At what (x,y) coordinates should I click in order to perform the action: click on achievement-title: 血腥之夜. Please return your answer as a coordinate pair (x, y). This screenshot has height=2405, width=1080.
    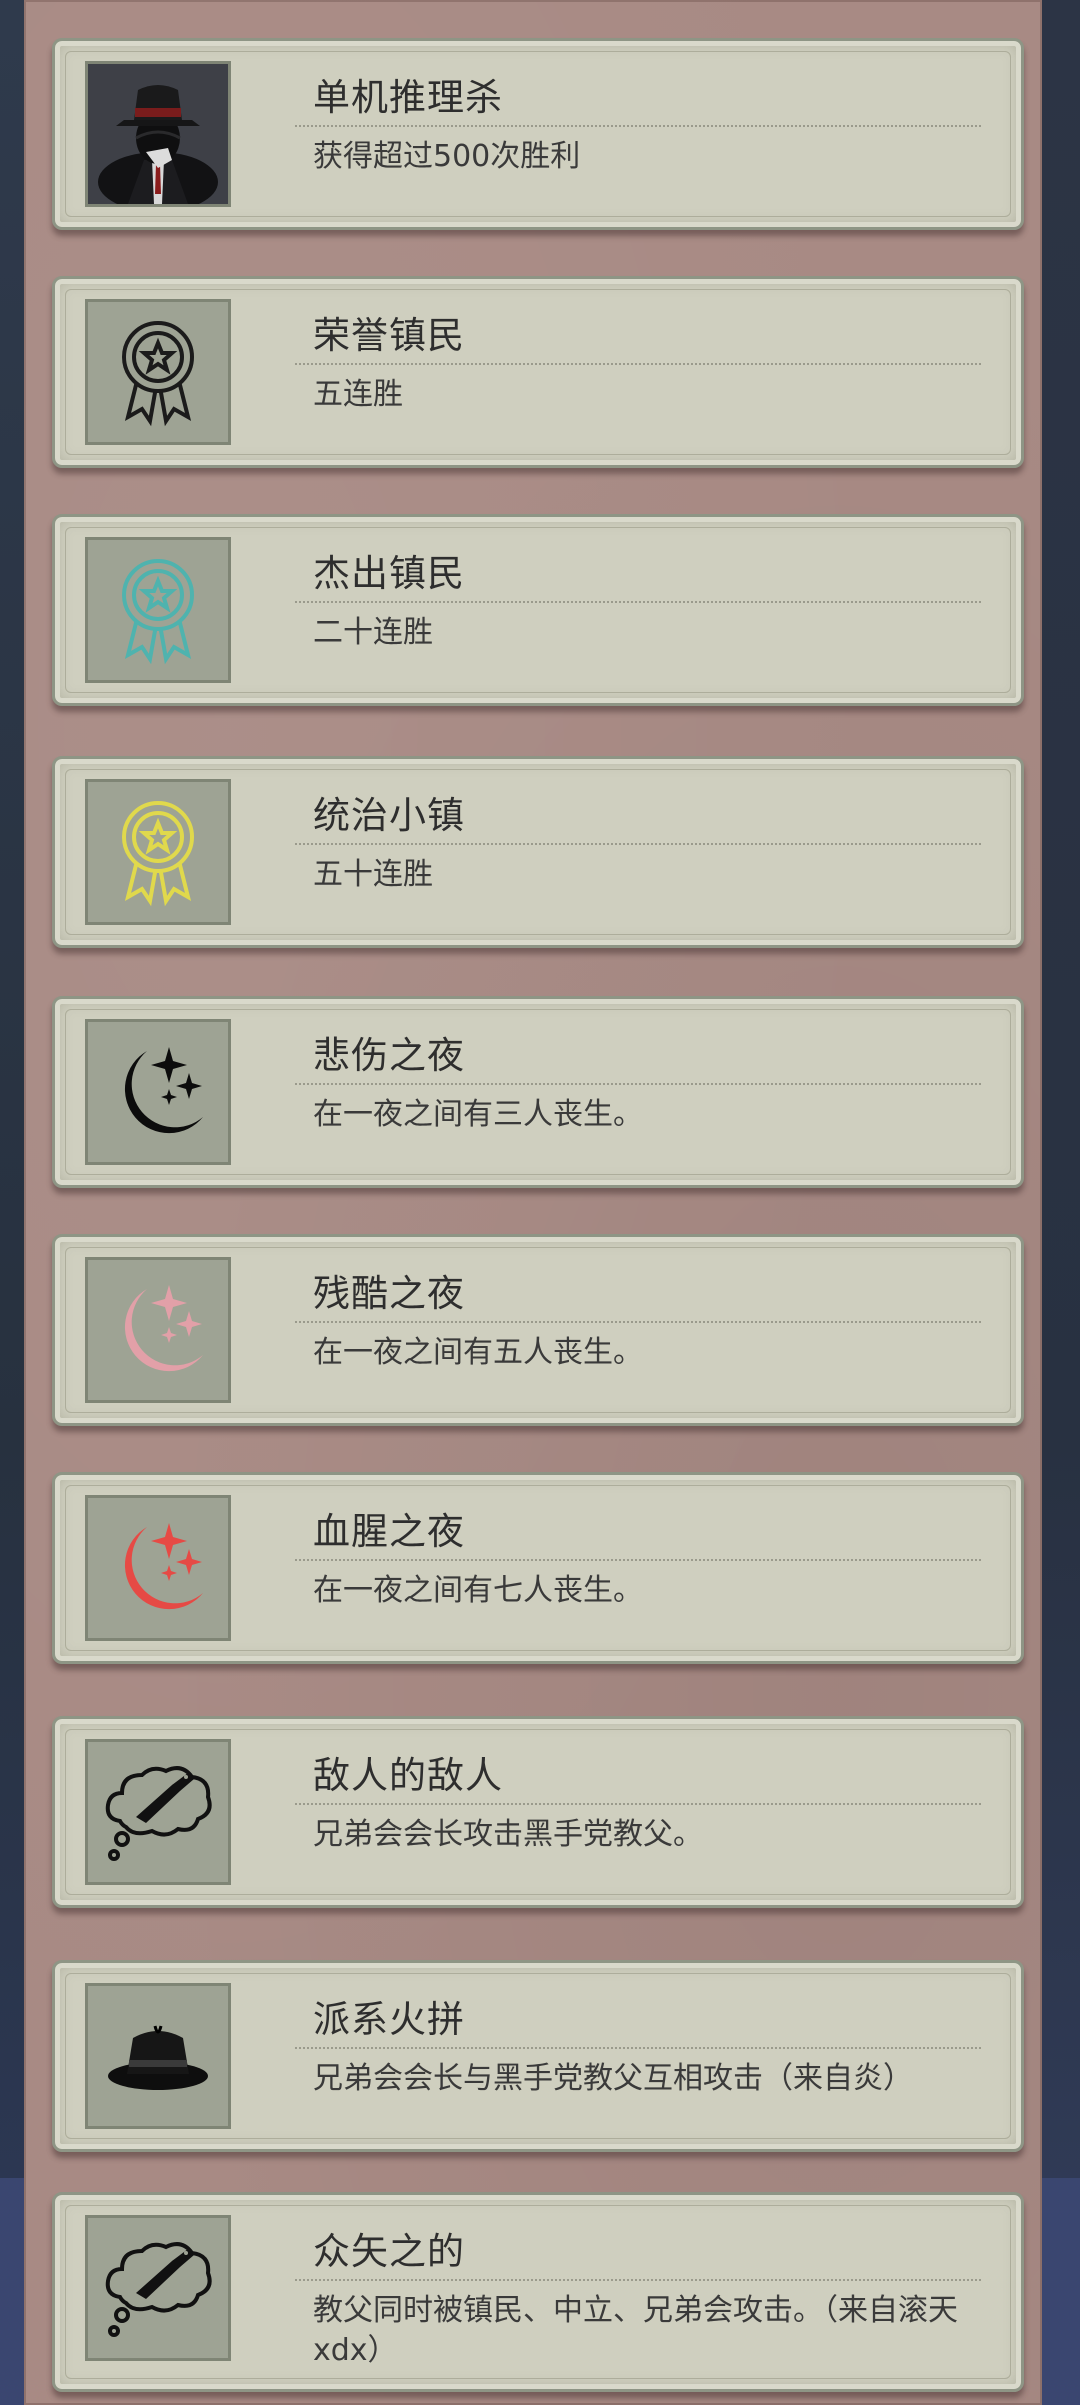
    Looking at the image, I should click on (389, 1531).